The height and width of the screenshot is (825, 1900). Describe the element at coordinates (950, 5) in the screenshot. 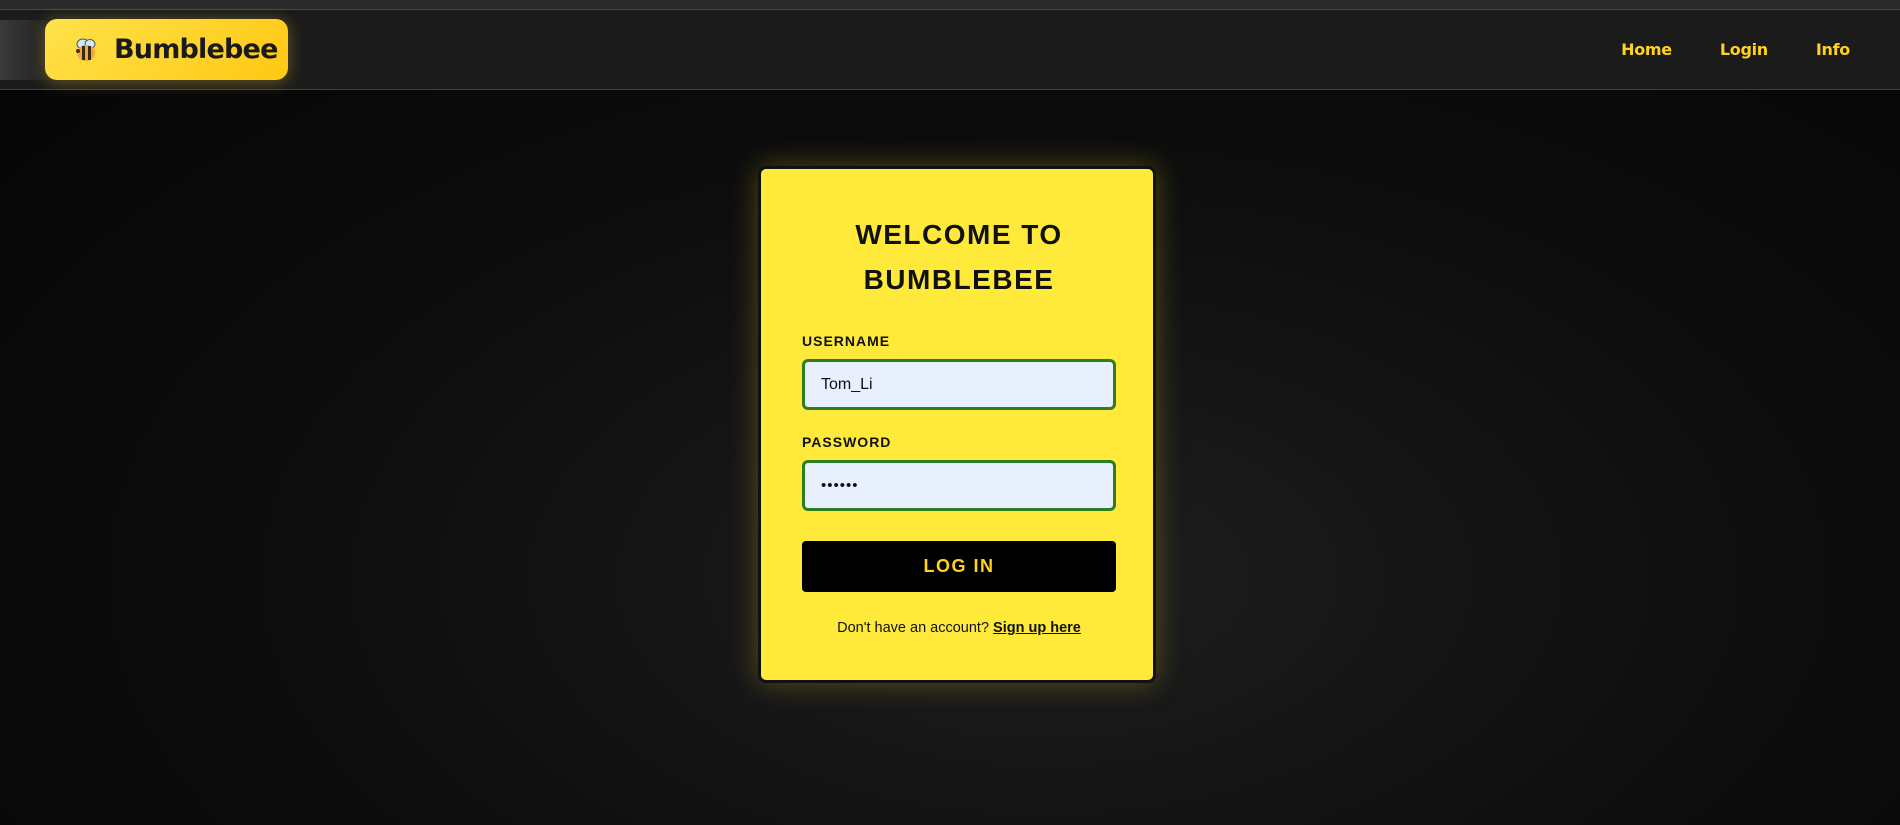

I see `browser-top-strip` at that location.